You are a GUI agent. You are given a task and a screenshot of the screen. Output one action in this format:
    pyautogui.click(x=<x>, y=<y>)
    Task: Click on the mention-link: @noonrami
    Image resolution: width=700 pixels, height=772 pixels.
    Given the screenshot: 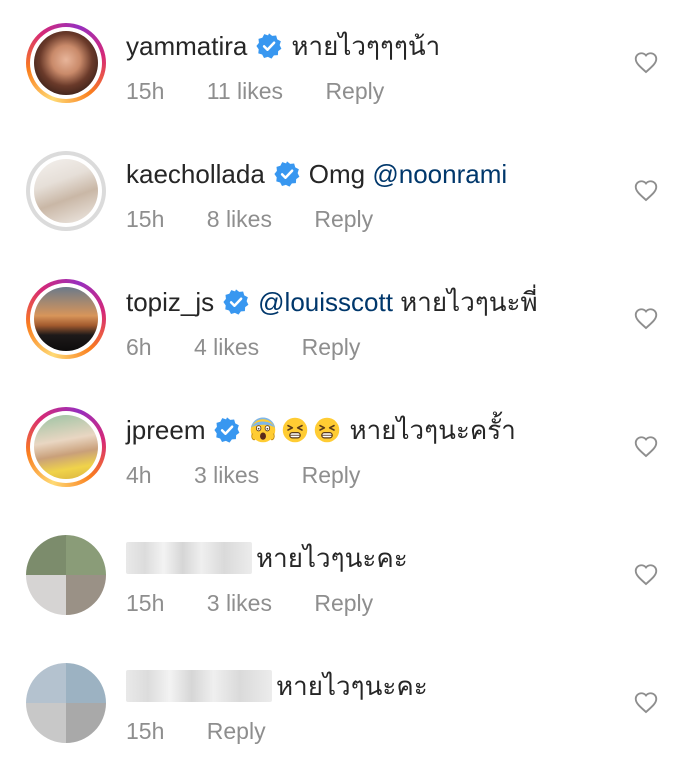 What is the action you would take?
    pyautogui.click(x=439, y=174)
    